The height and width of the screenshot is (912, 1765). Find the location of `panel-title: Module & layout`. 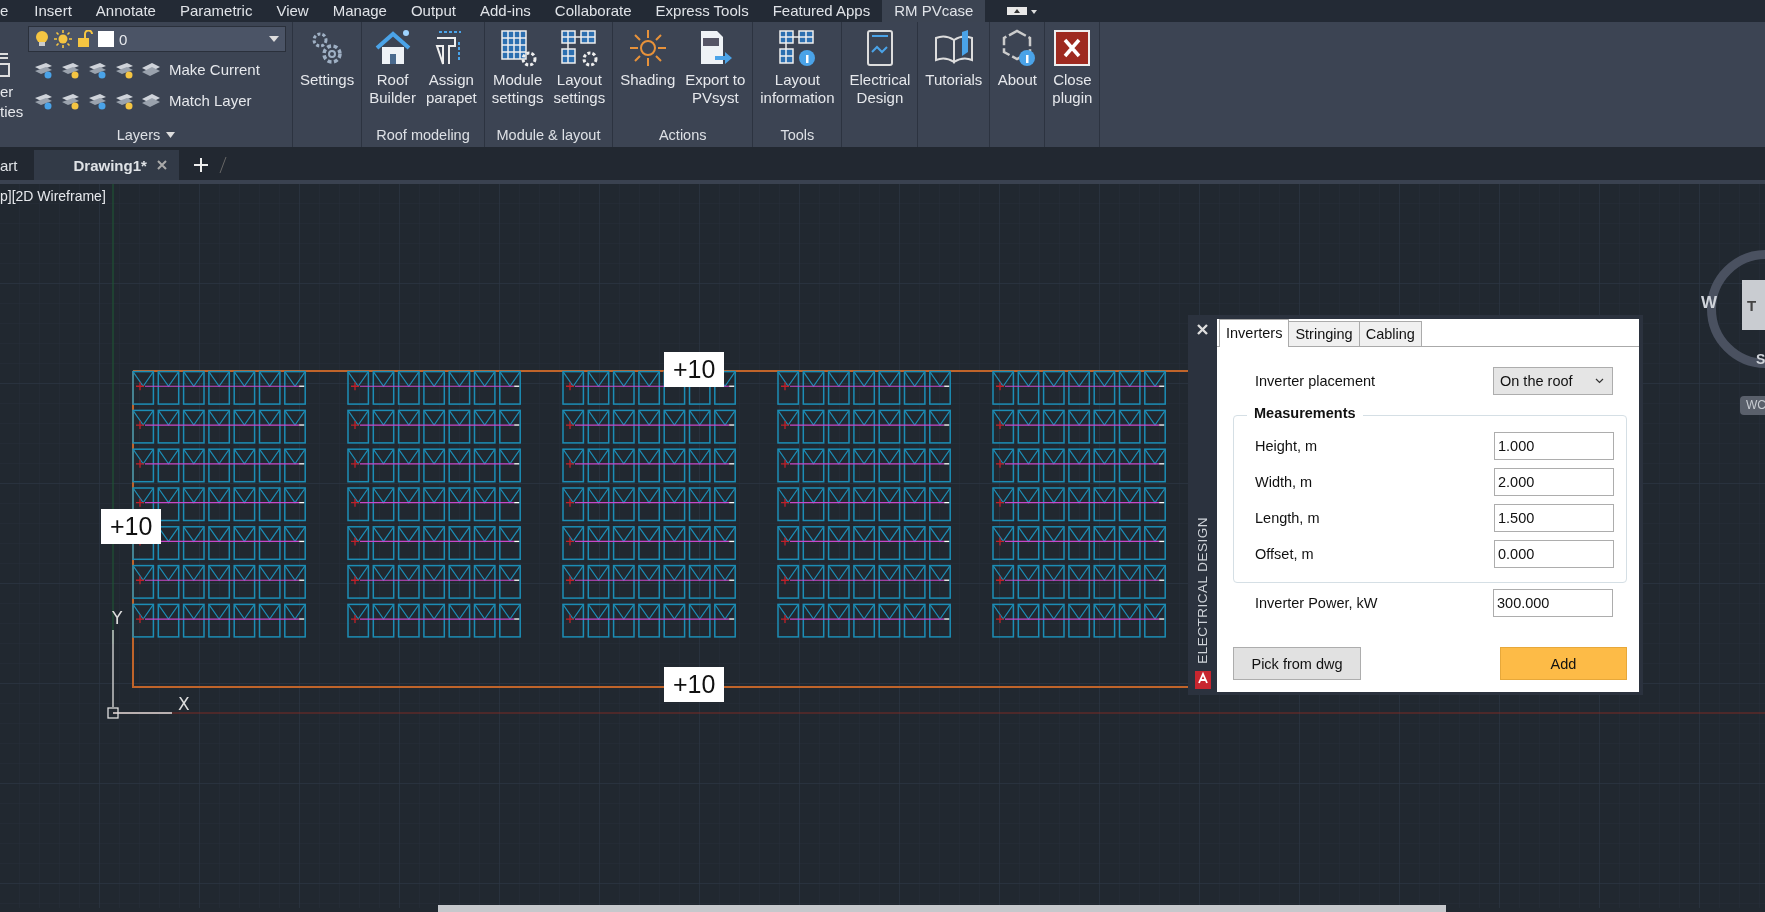

panel-title: Module & layout is located at coordinates (548, 135).